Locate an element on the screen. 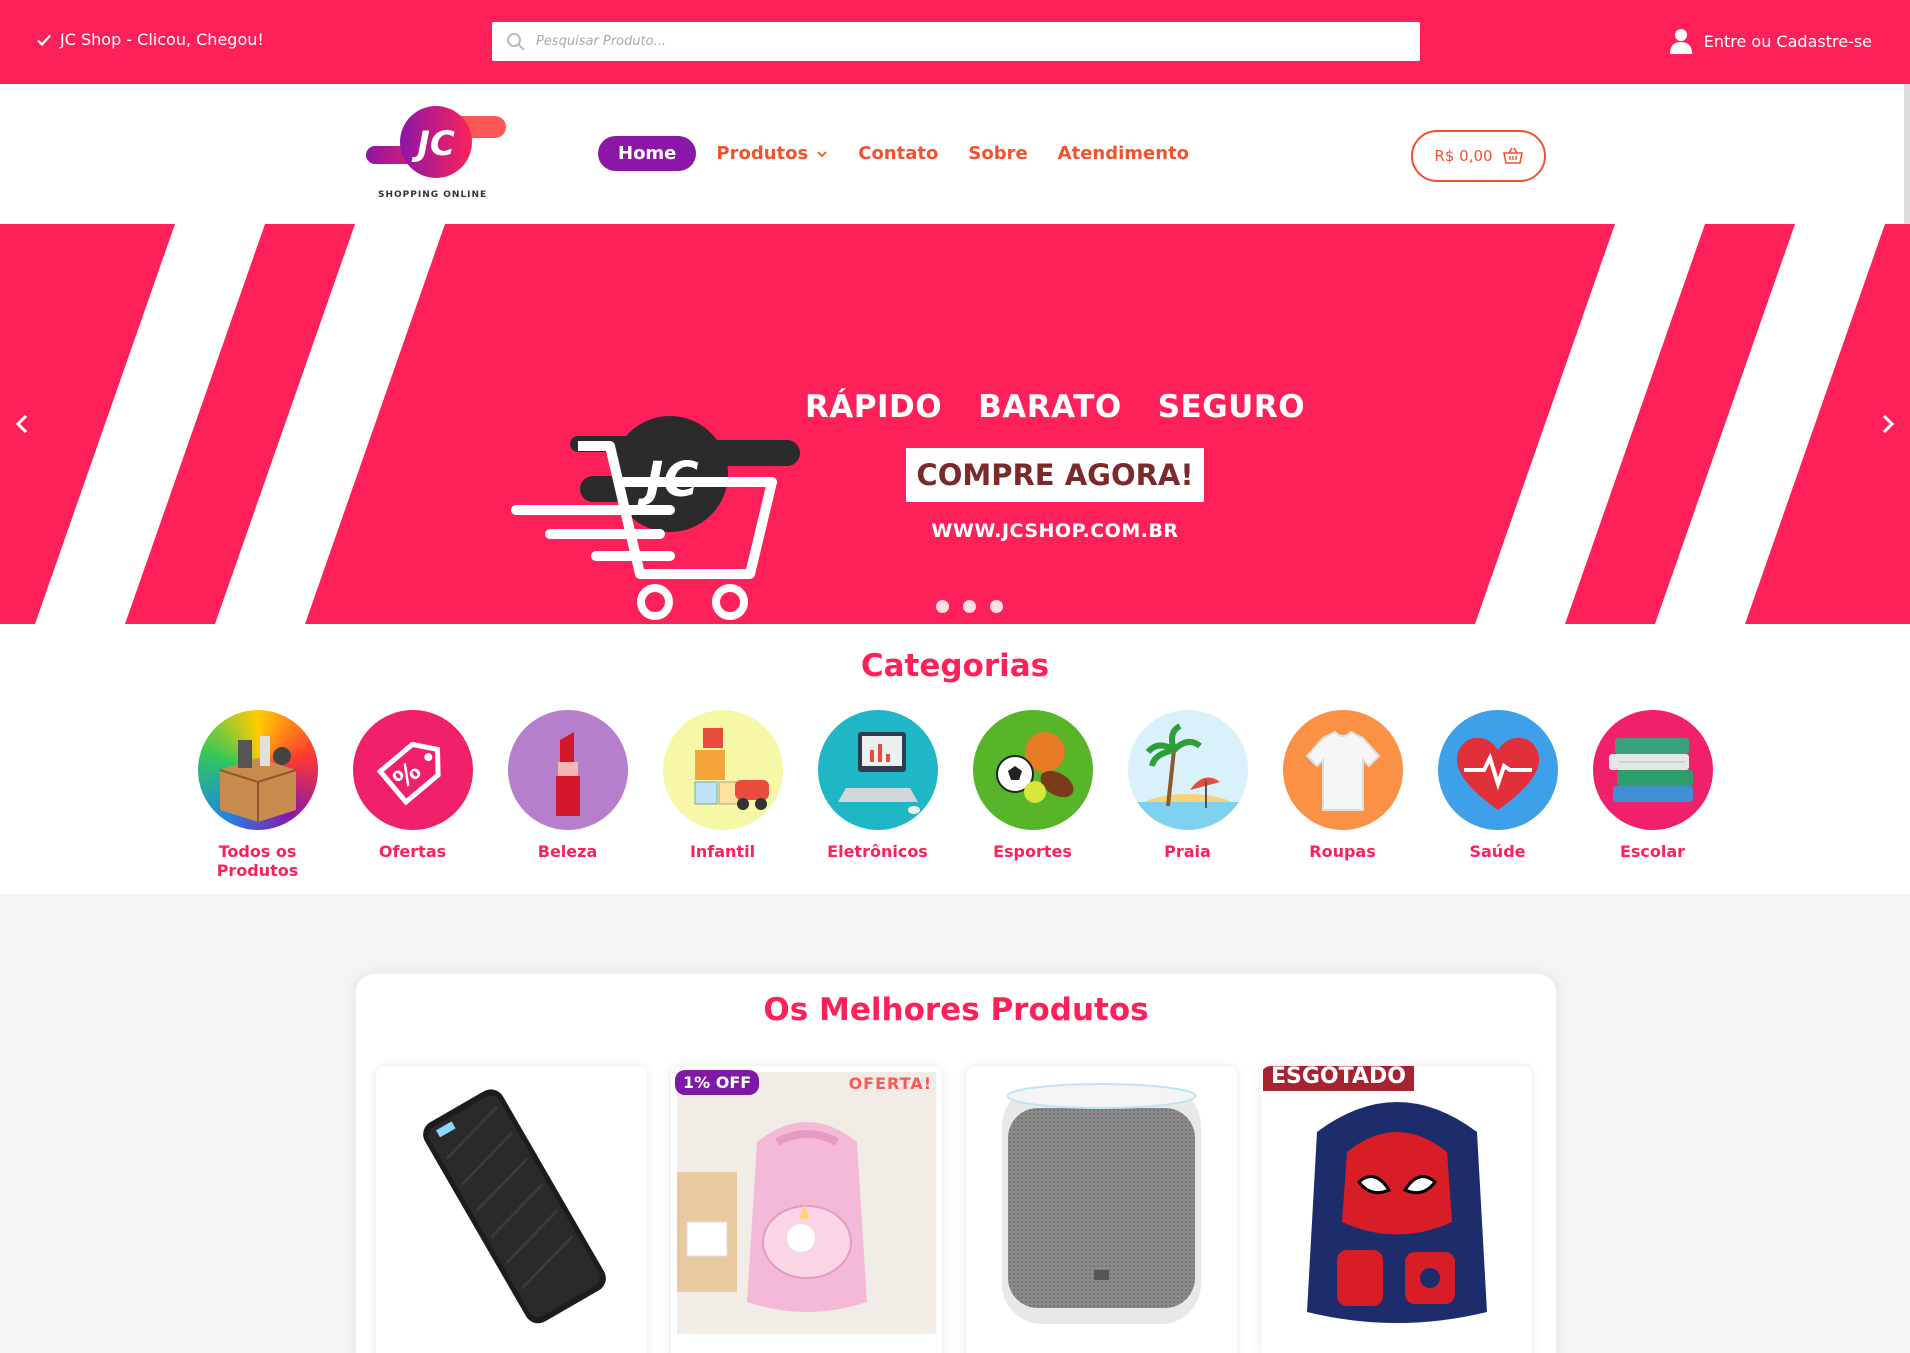 The image size is (1910, 1353). category-label: Ofertas is located at coordinates (412, 851).